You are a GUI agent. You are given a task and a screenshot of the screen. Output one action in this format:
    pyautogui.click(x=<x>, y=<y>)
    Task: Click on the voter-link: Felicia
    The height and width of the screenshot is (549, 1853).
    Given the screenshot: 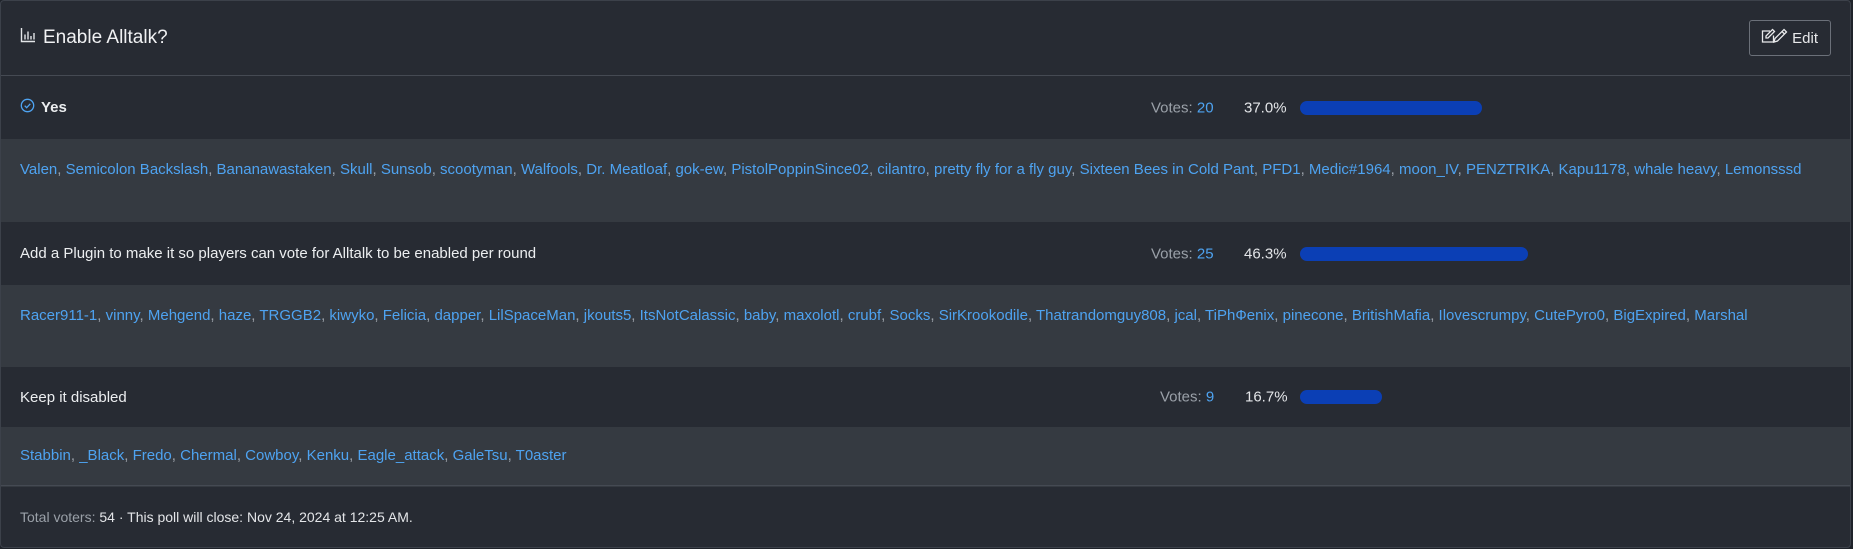 What is the action you would take?
    pyautogui.click(x=404, y=315)
    